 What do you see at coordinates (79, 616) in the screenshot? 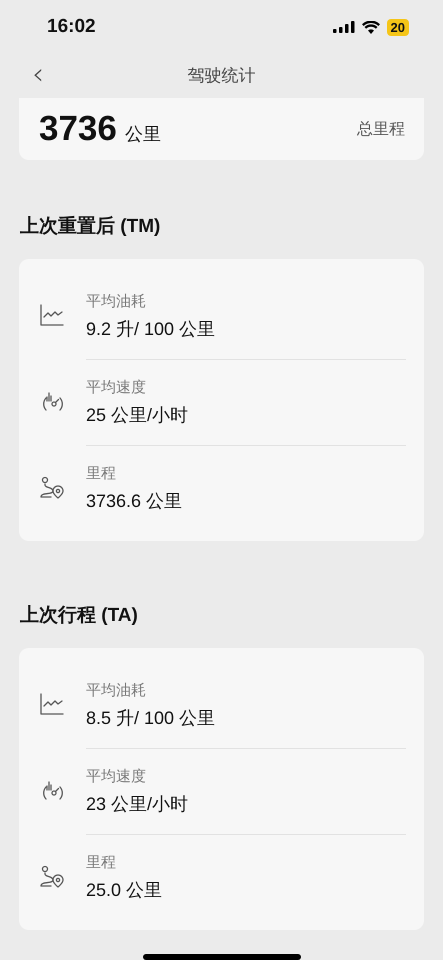
I see `section-title: 上次行程 (TA)` at bounding box center [79, 616].